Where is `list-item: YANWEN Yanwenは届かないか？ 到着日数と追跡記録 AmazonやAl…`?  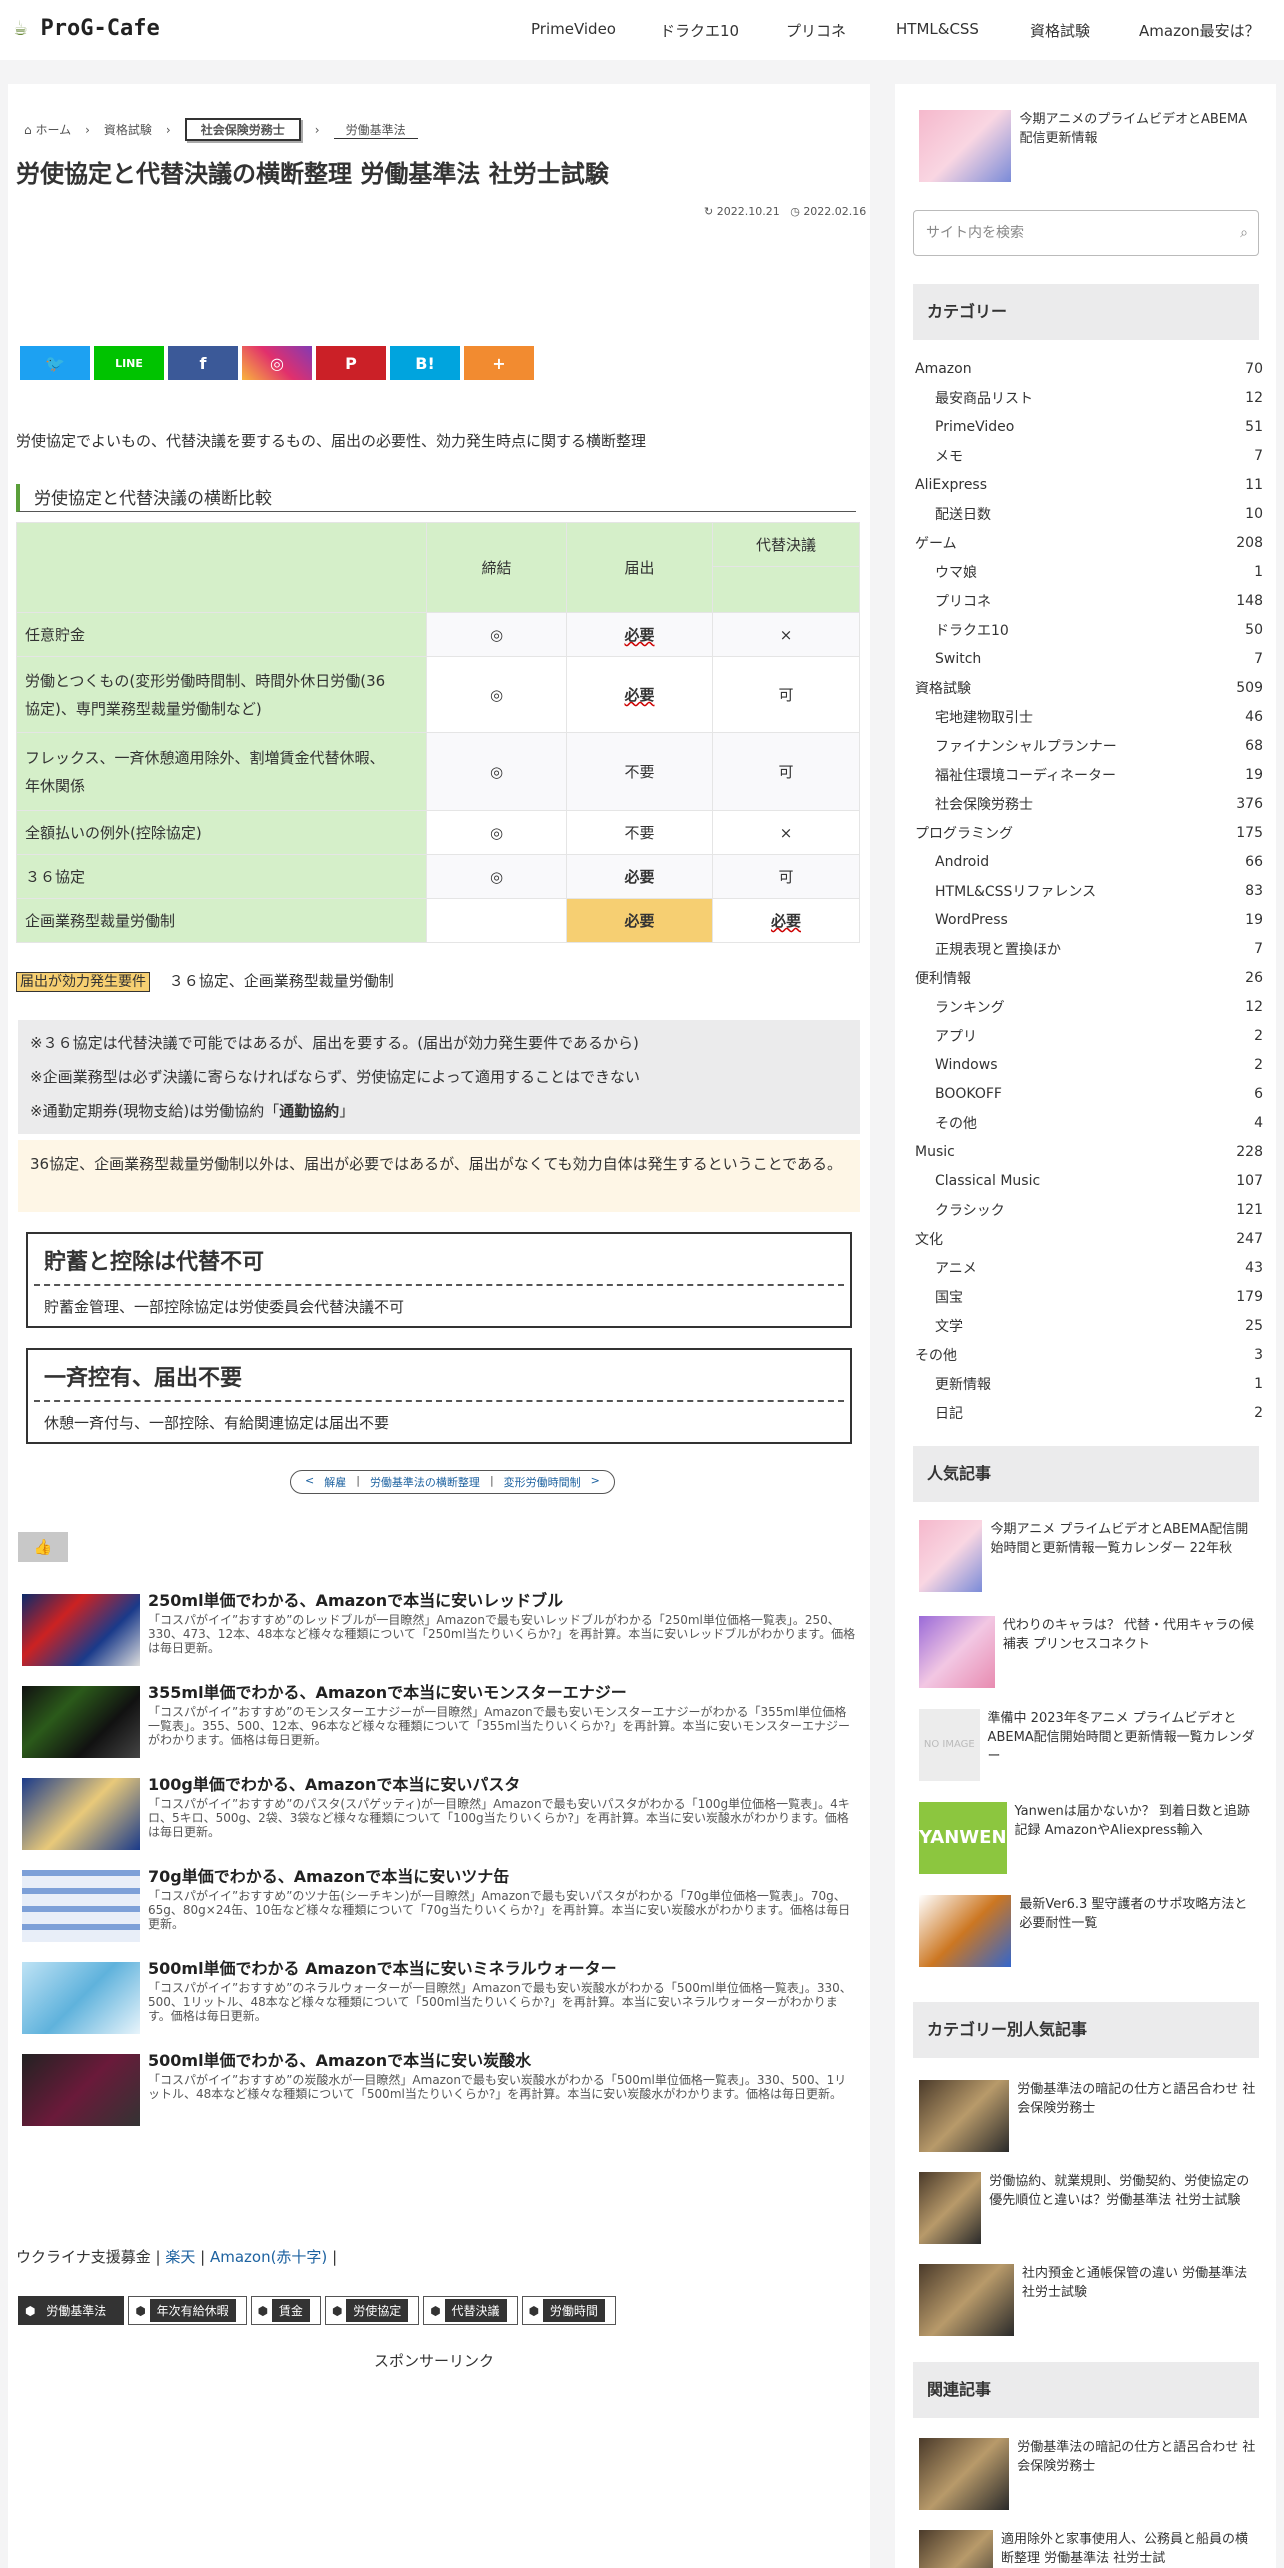 list-item: YANWEN Yanwenは届かないか？ 到着日数と追跡記録 AmazonやAl… is located at coordinates (1089, 1848).